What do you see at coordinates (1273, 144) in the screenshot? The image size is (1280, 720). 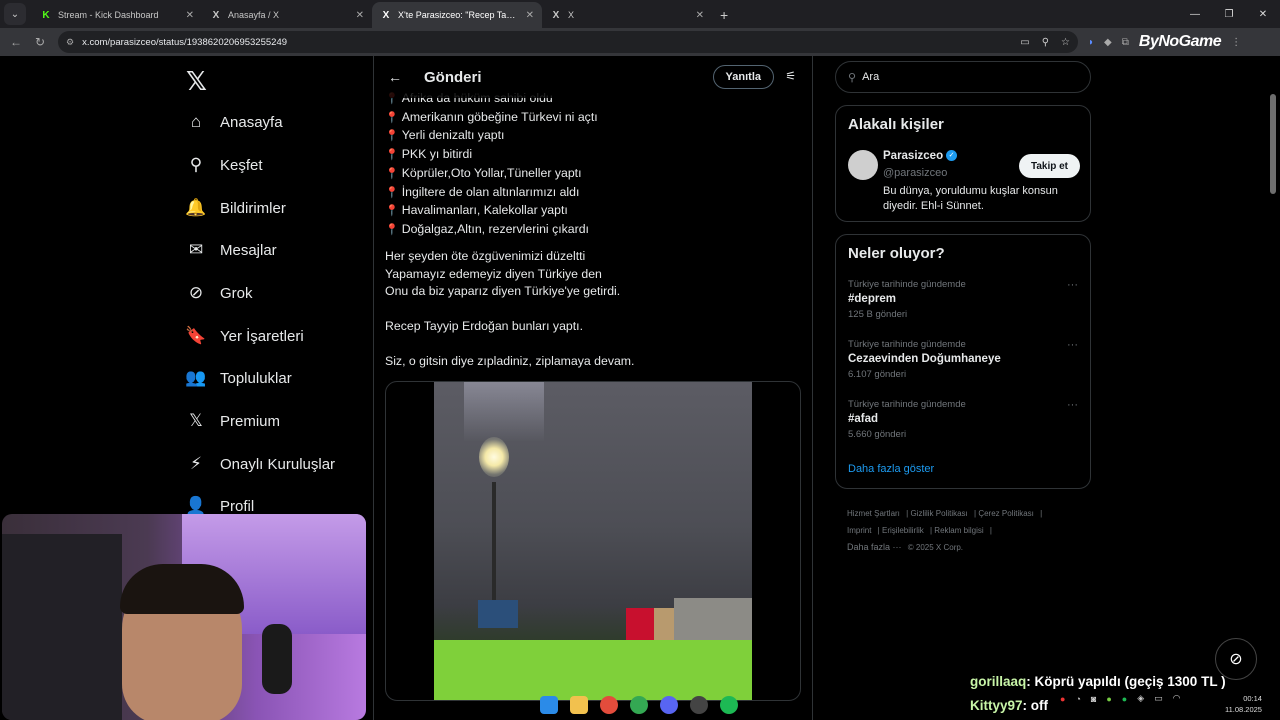 I see `scrollbar-thumb` at bounding box center [1273, 144].